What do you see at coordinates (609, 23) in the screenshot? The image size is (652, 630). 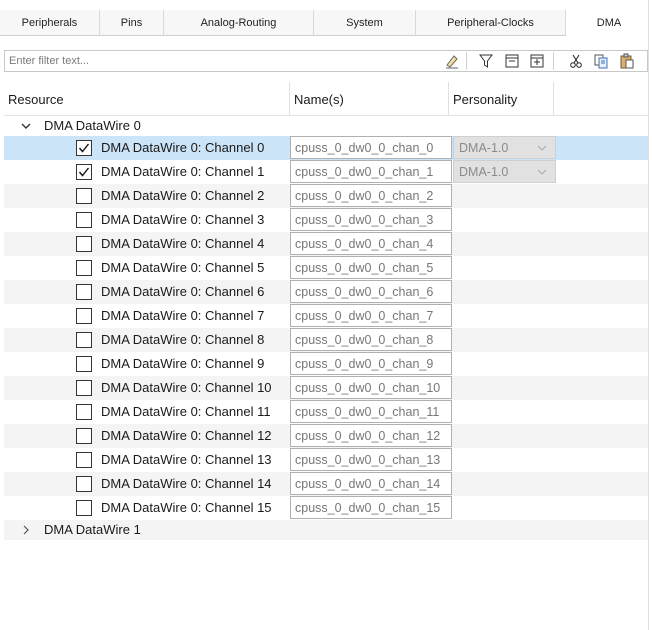 I see `tab-dma: DMA` at bounding box center [609, 23].